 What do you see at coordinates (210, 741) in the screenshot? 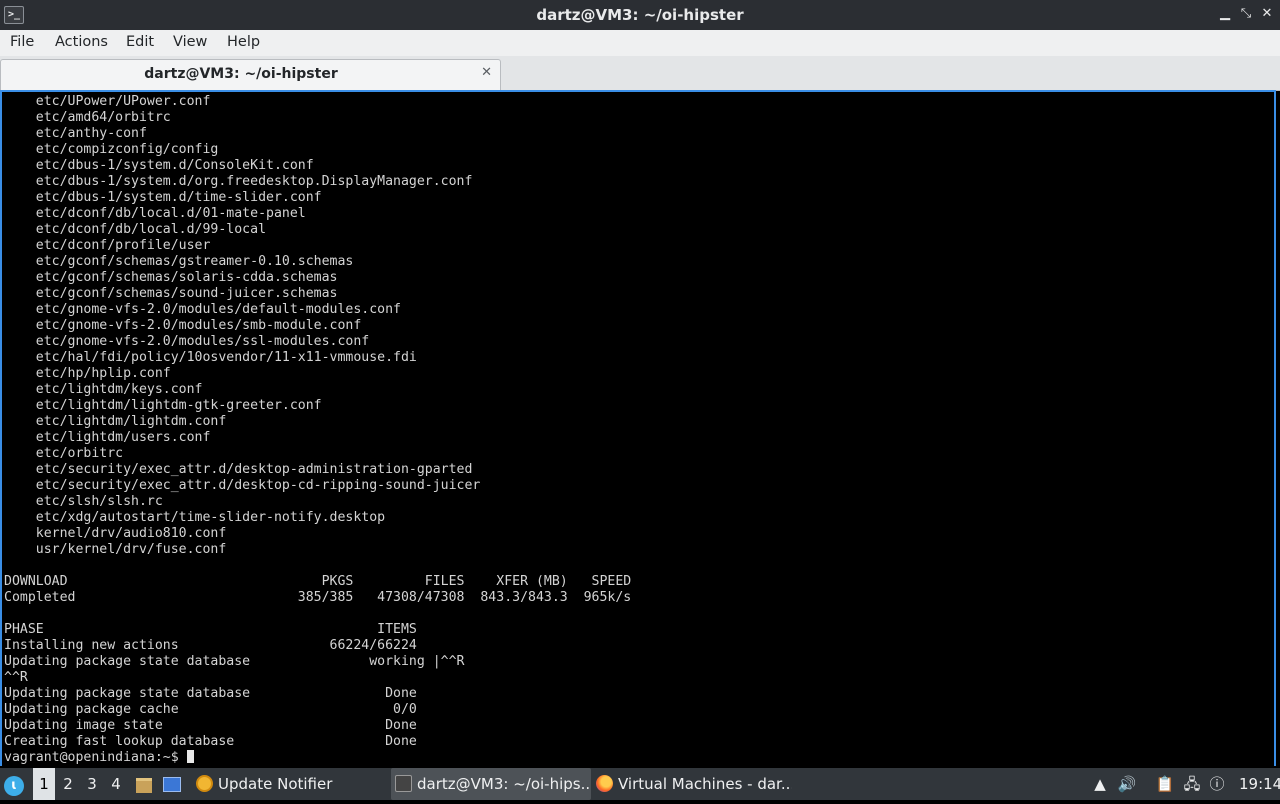
I see `terminal-line: Creating fast lookup database Done` at bounding box center [210, 741].